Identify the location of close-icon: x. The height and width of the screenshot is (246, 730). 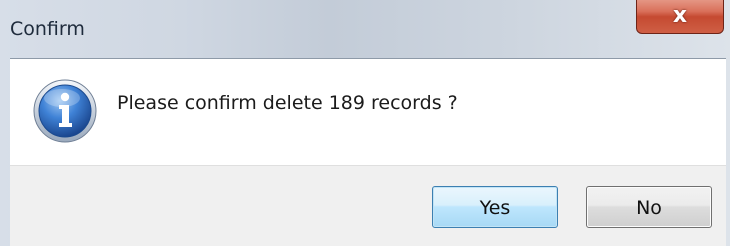
(680, 15).